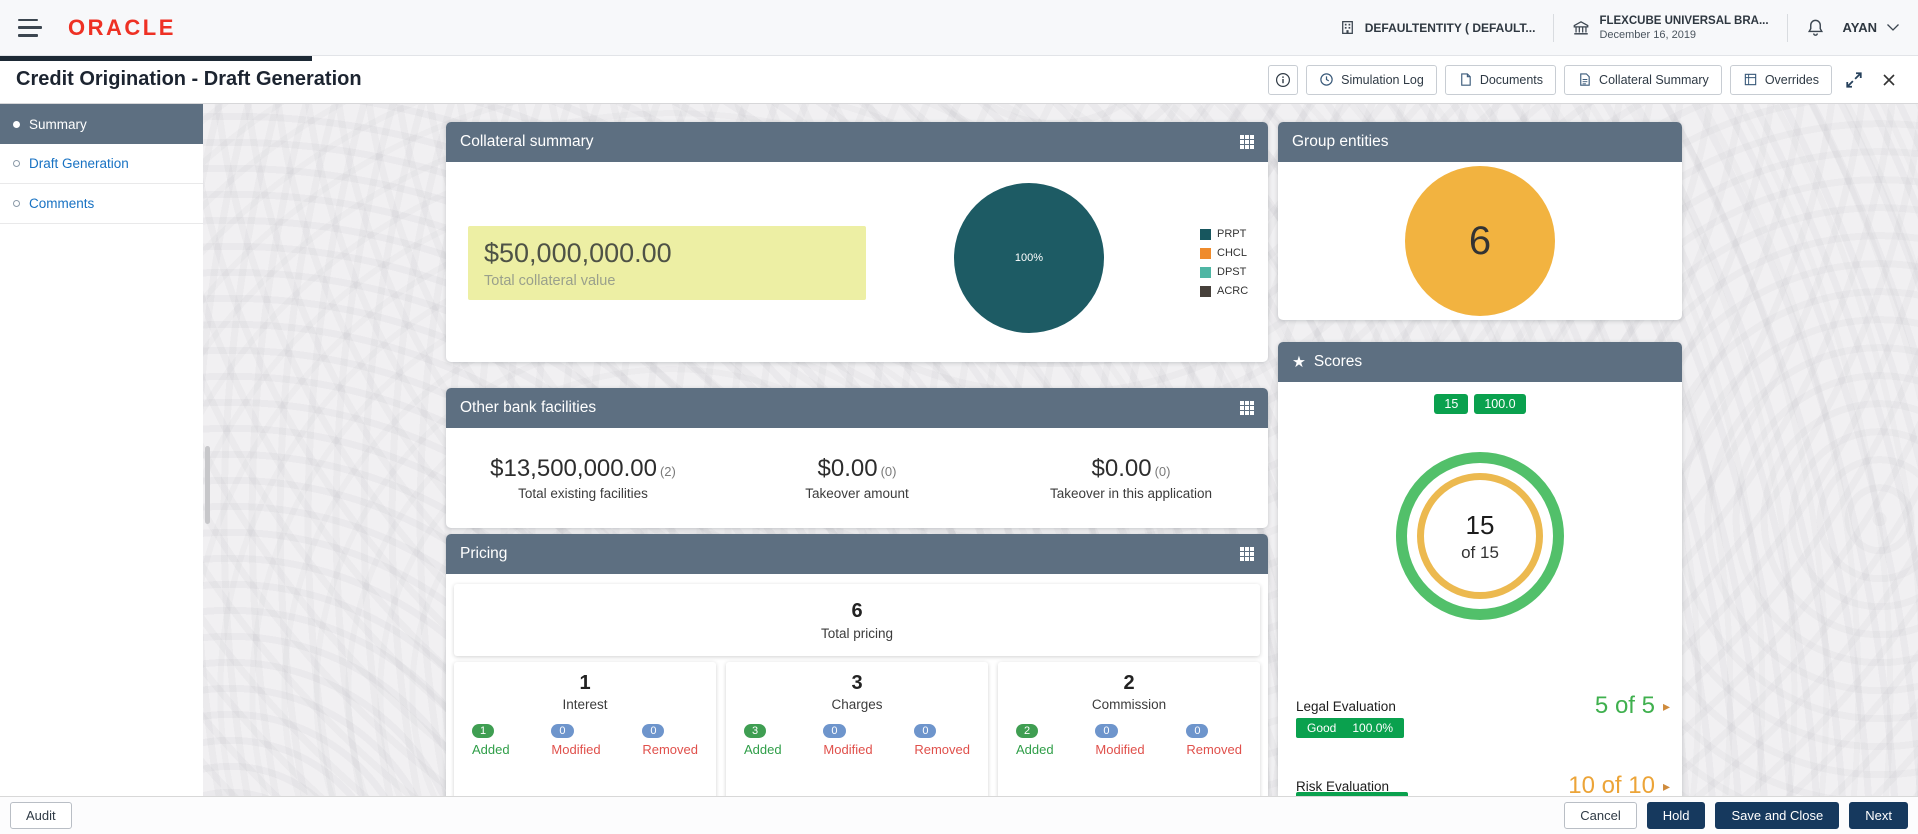 The width and height of the screenshot is (1918, 834). I want to click on added-label: Added, so click(763, 749).